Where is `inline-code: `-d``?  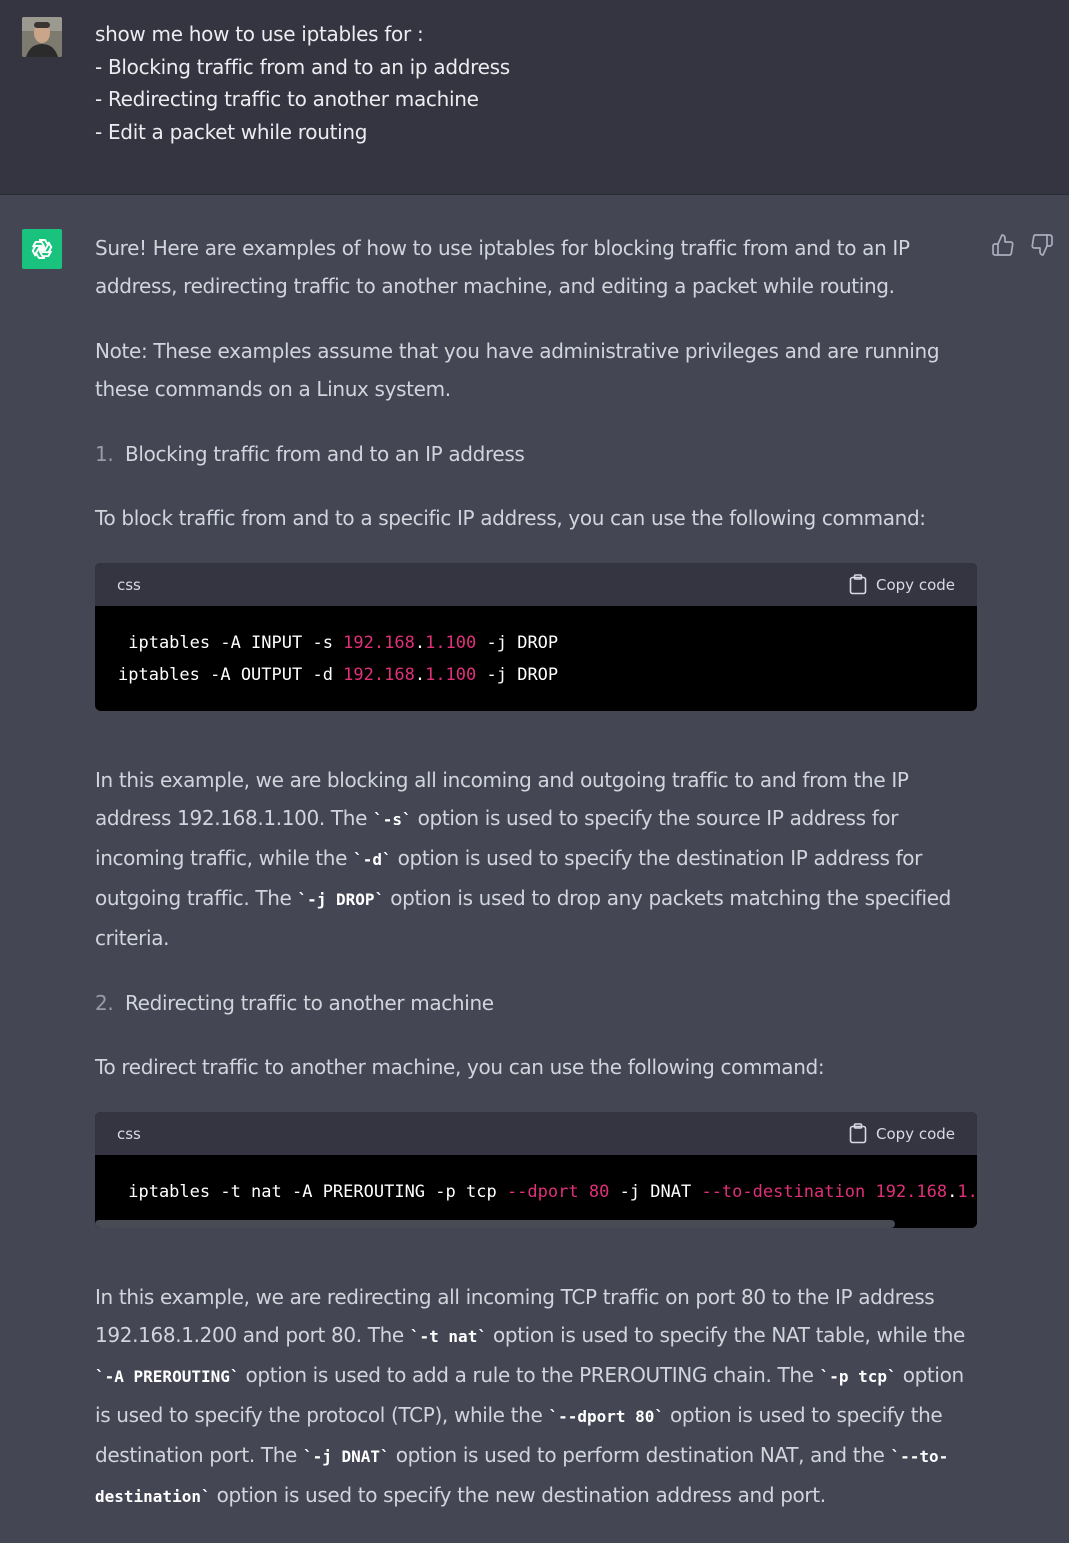 inline-code: `-d` is located at coordinates (372, 859).